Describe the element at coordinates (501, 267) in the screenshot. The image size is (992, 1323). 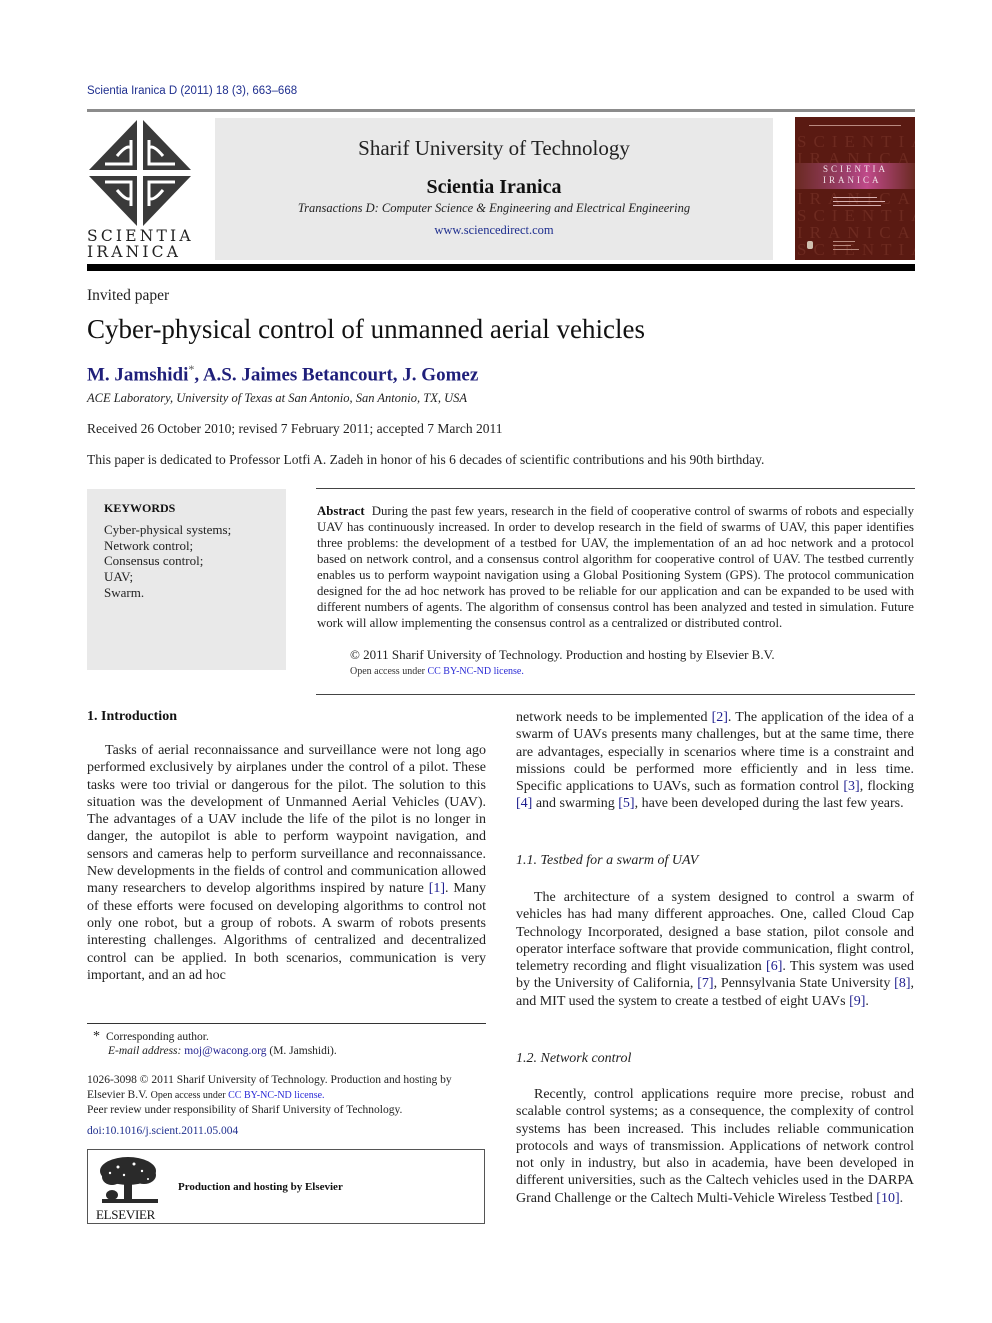
I see `header-black-bar` at that location.